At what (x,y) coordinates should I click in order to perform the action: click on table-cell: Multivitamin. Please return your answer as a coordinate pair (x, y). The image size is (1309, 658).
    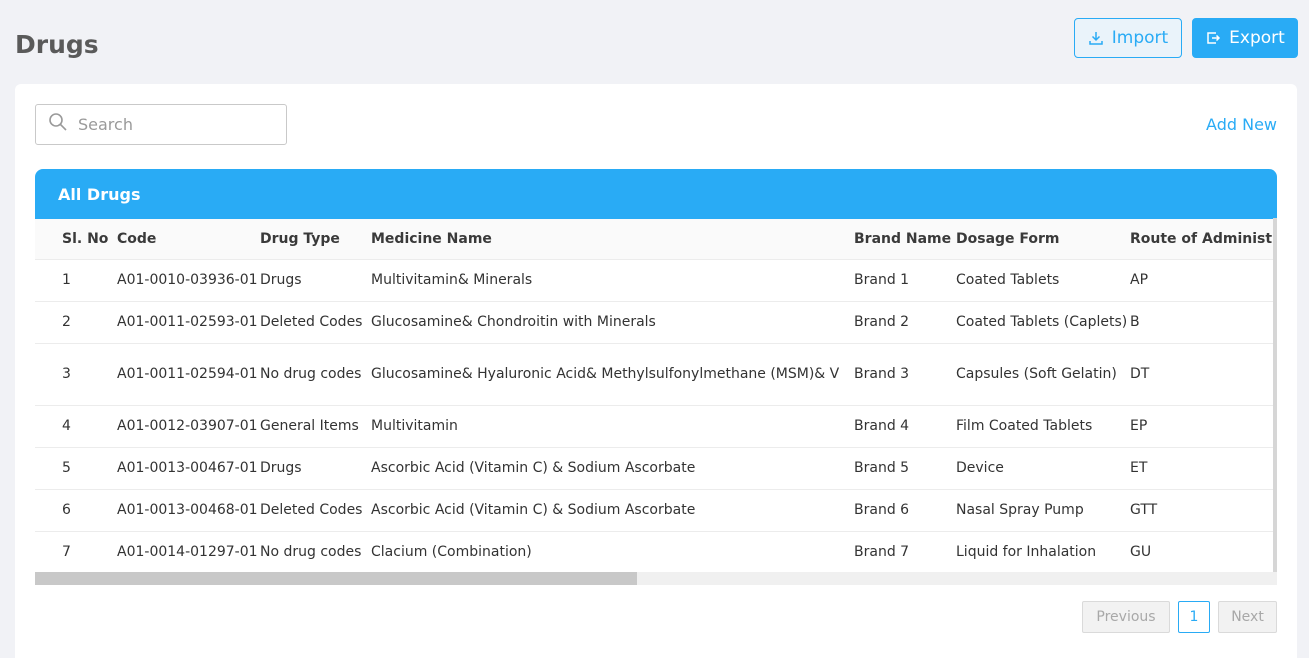
    Looking at the image, I should click on (414, 426).